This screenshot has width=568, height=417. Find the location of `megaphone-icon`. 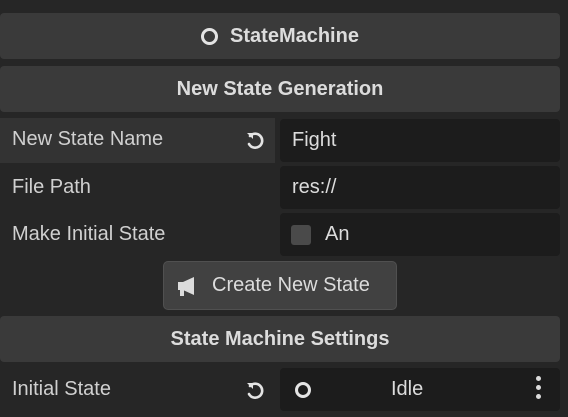

megaphone-icon is located at coordinates (188, 286).